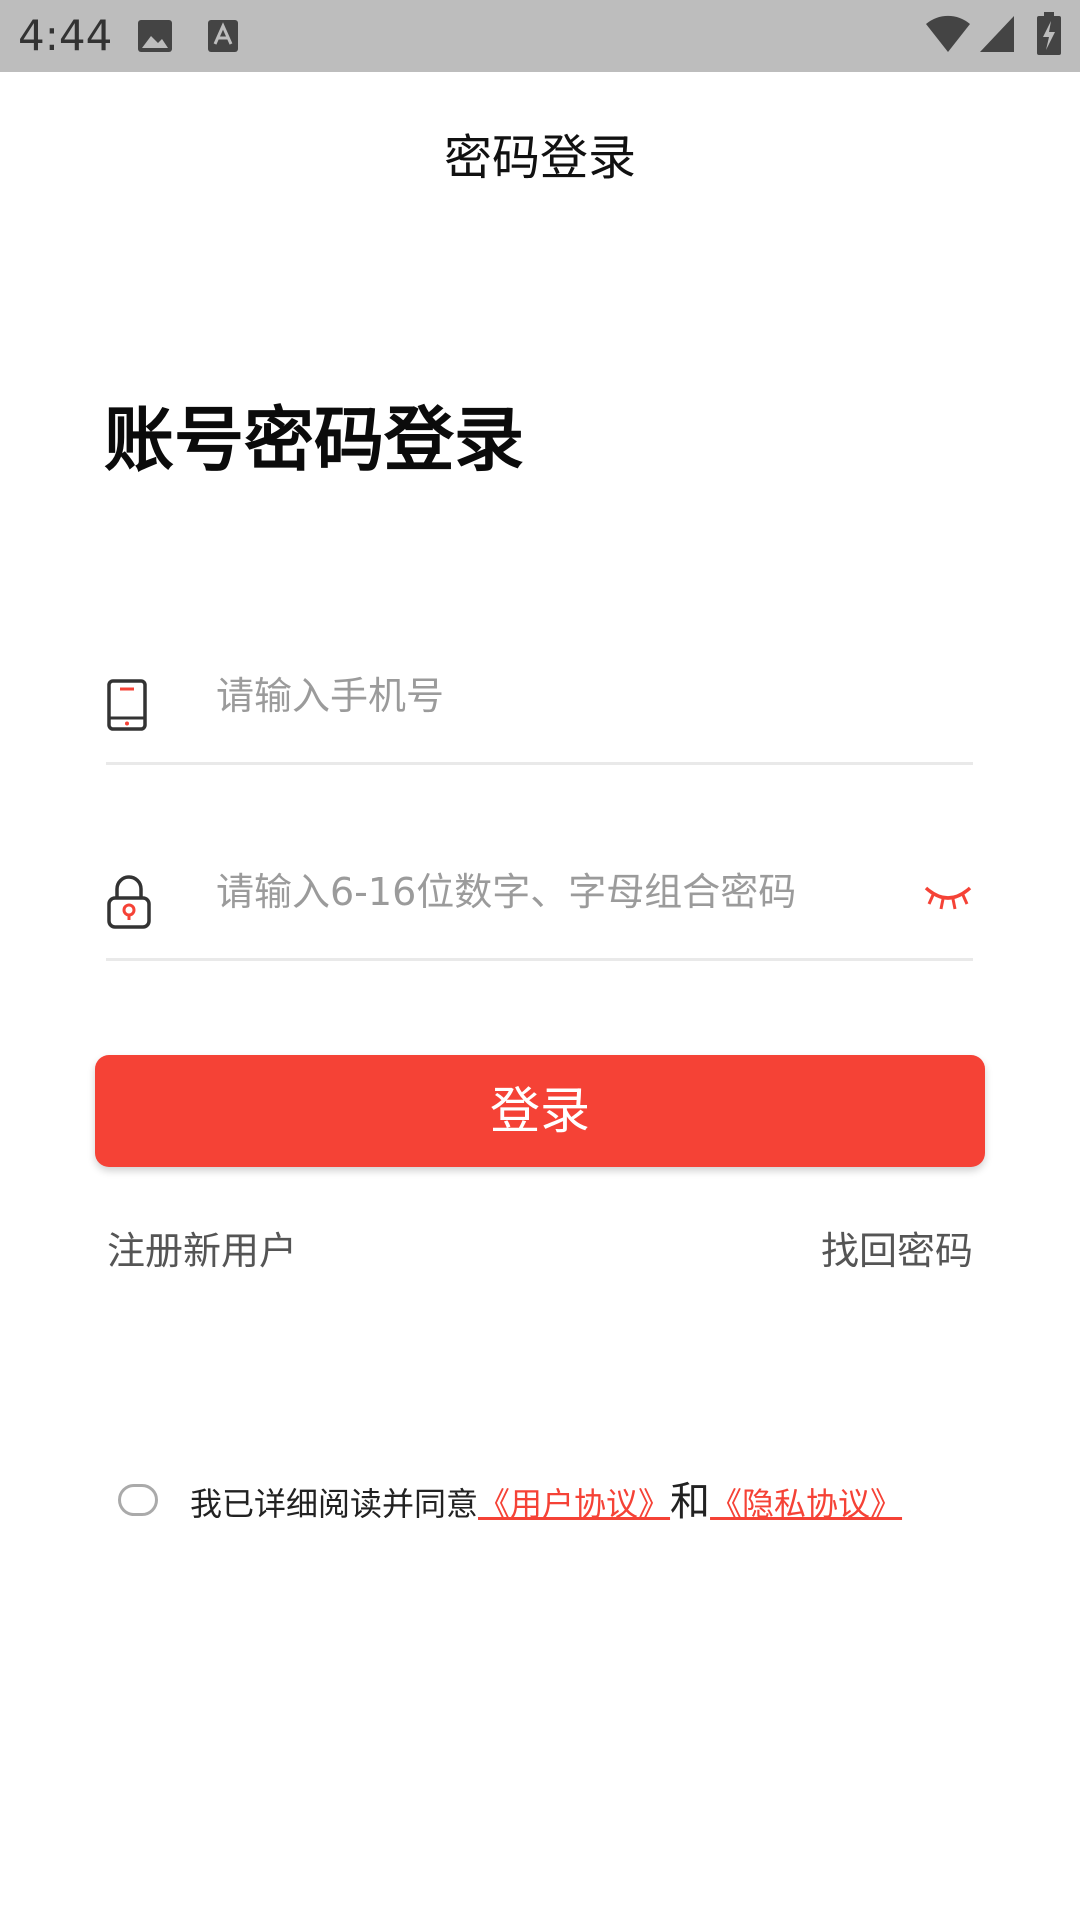 This screenshot has width=1080, height=1920. I want to click on phone-row, so click(539, 708).